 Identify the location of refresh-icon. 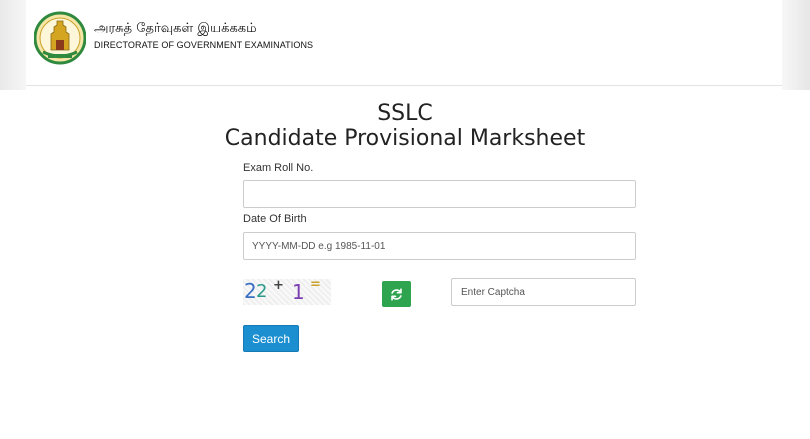
(396, 294).